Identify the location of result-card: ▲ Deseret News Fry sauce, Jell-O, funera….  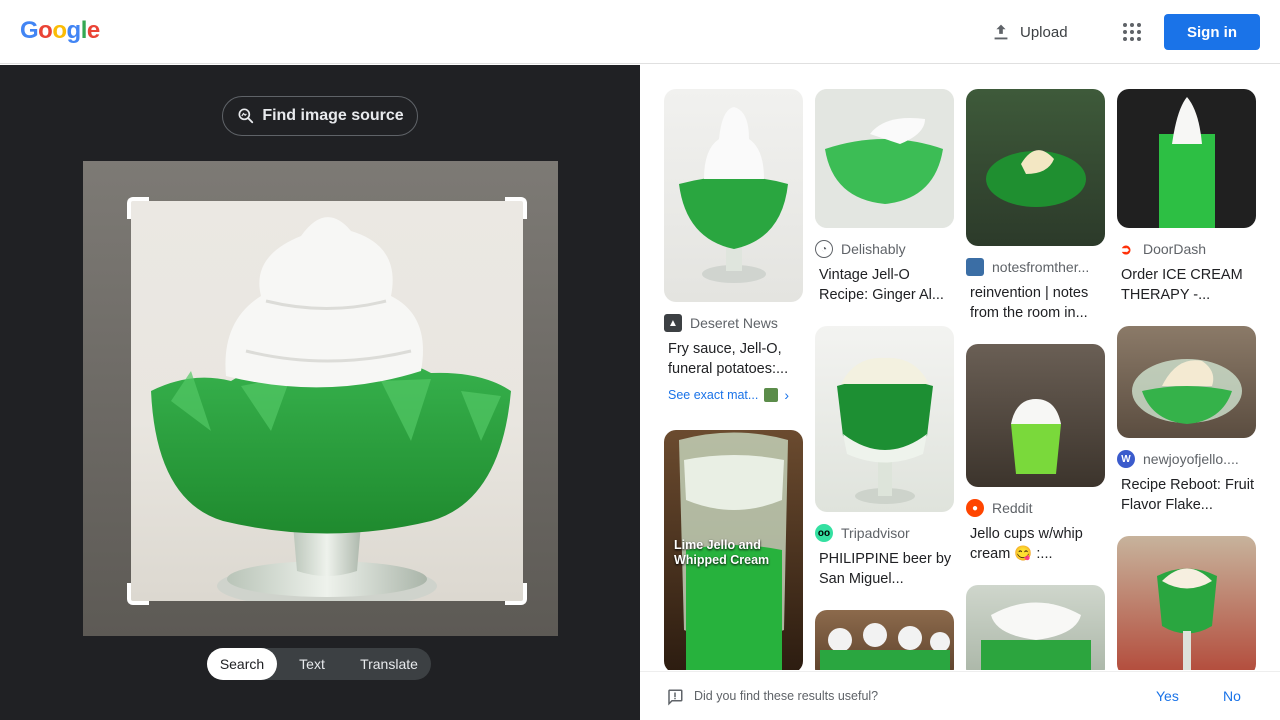
(734, 246).